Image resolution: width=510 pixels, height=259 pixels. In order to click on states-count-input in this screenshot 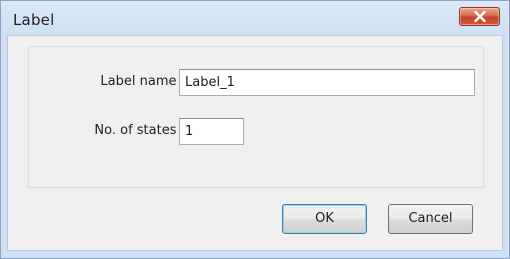, I will do `click(211, 131)`.